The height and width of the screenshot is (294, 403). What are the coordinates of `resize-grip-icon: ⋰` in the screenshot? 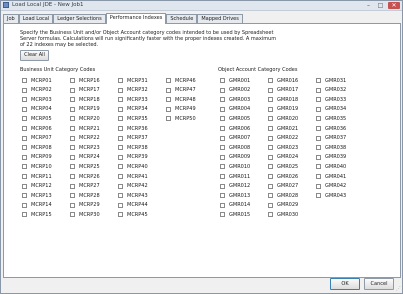 It's located at (398, 289).